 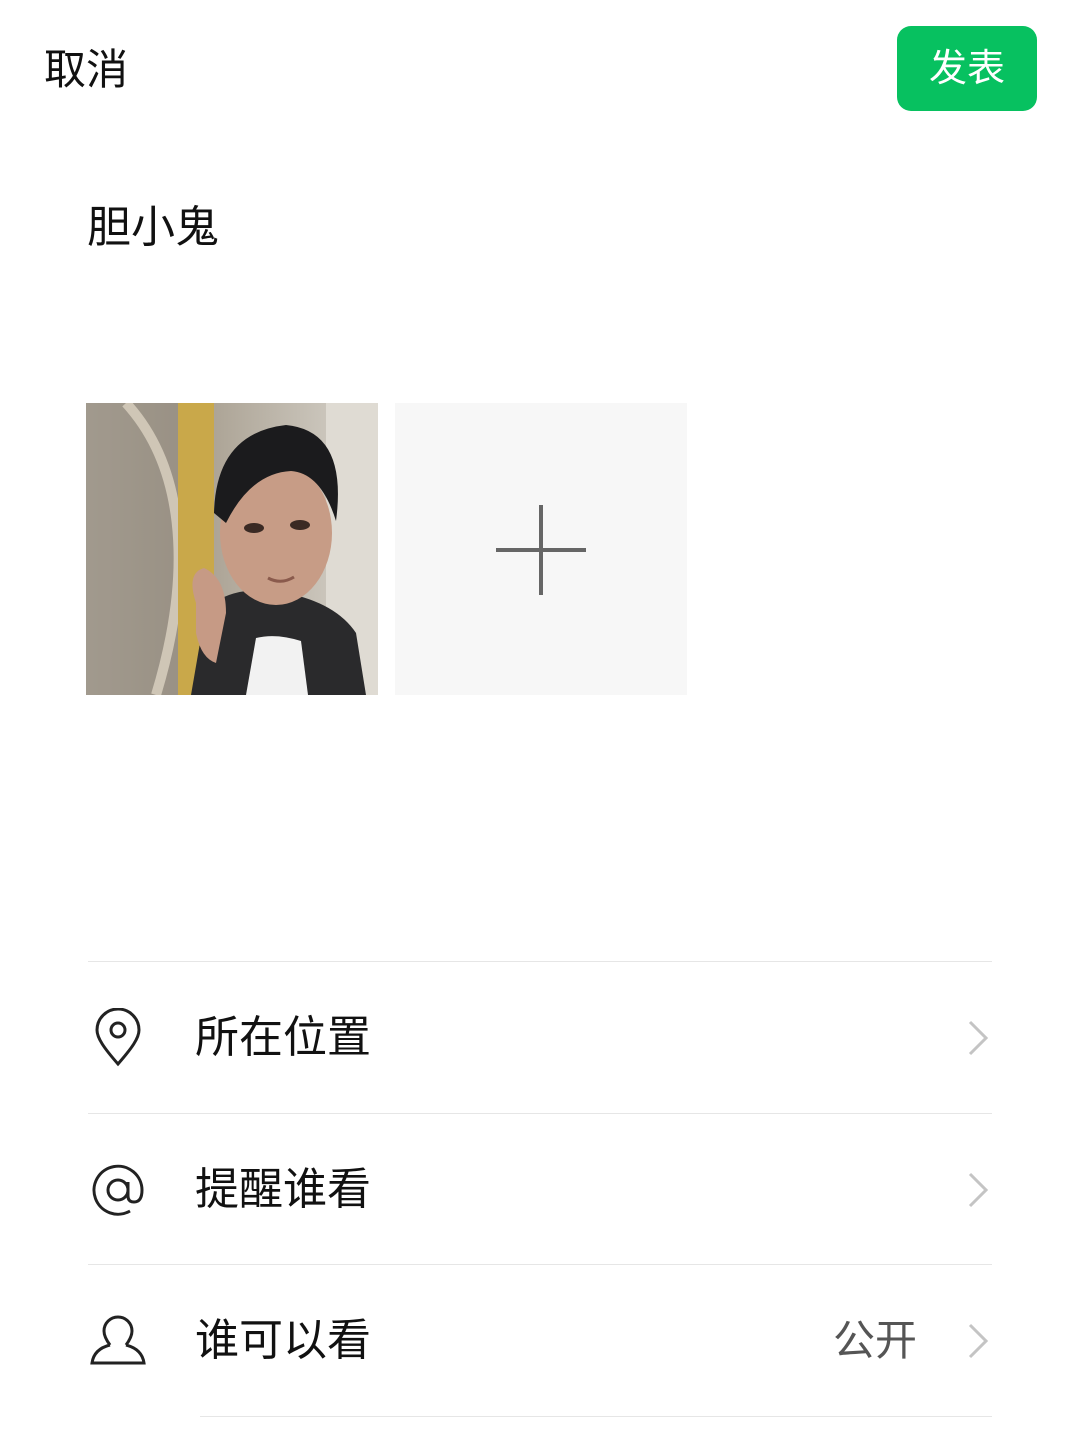 What do you see at coordinates (540, 1038) in the screenshot?
I see `option-location: 所在位置` at bounding box center [540, 1038].